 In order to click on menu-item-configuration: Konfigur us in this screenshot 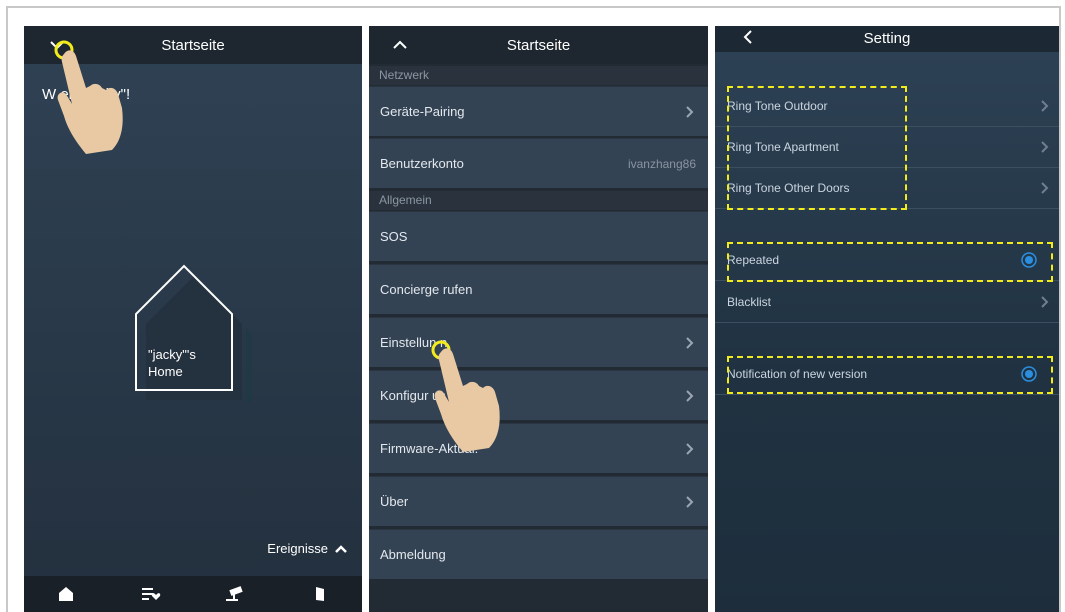, I will do `click(538, 395)`.